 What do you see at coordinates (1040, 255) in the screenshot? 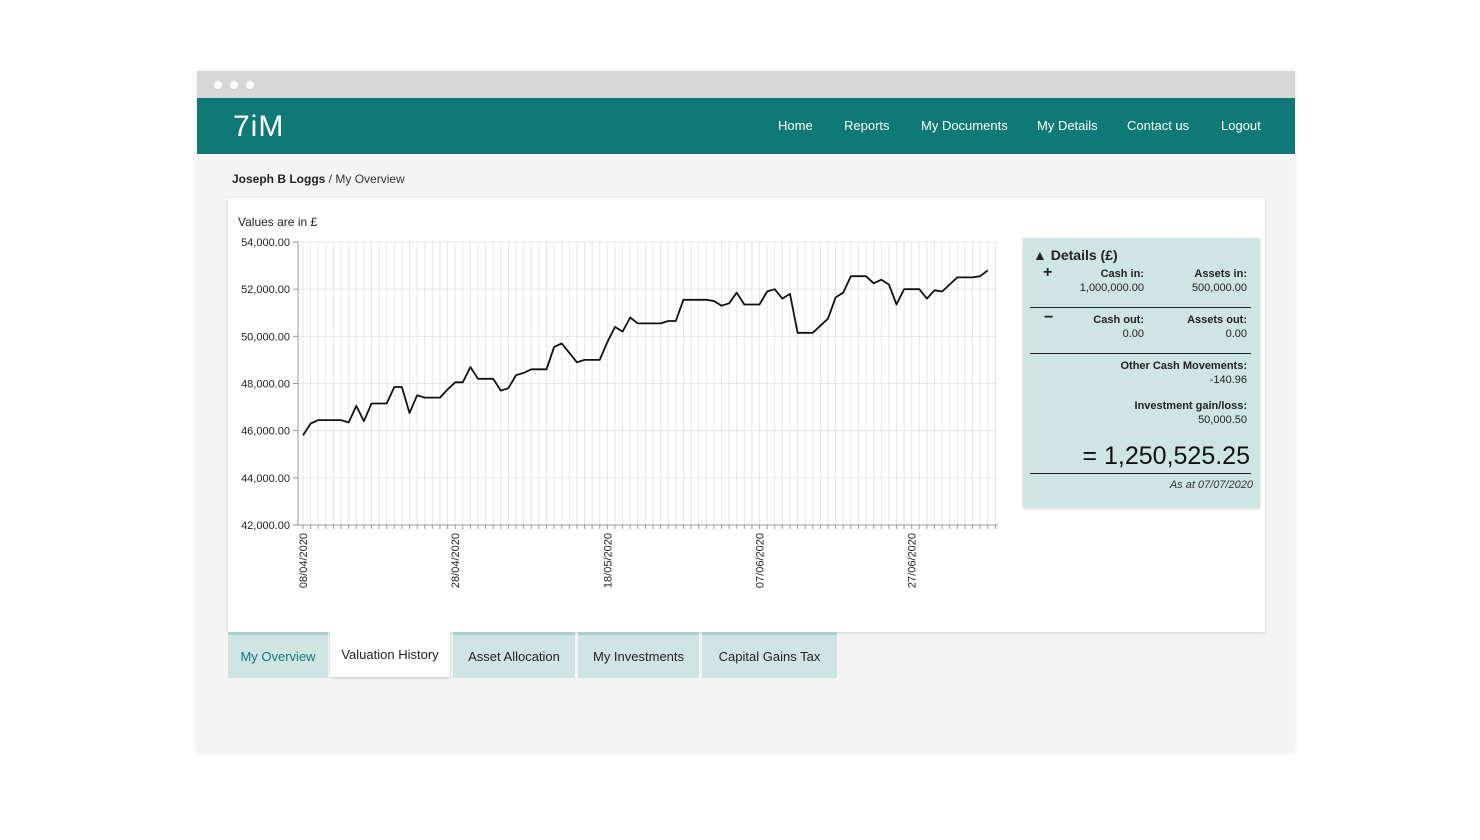
I see `collapse-triangle-icon: ▲` at bounding box center [1040, 255].